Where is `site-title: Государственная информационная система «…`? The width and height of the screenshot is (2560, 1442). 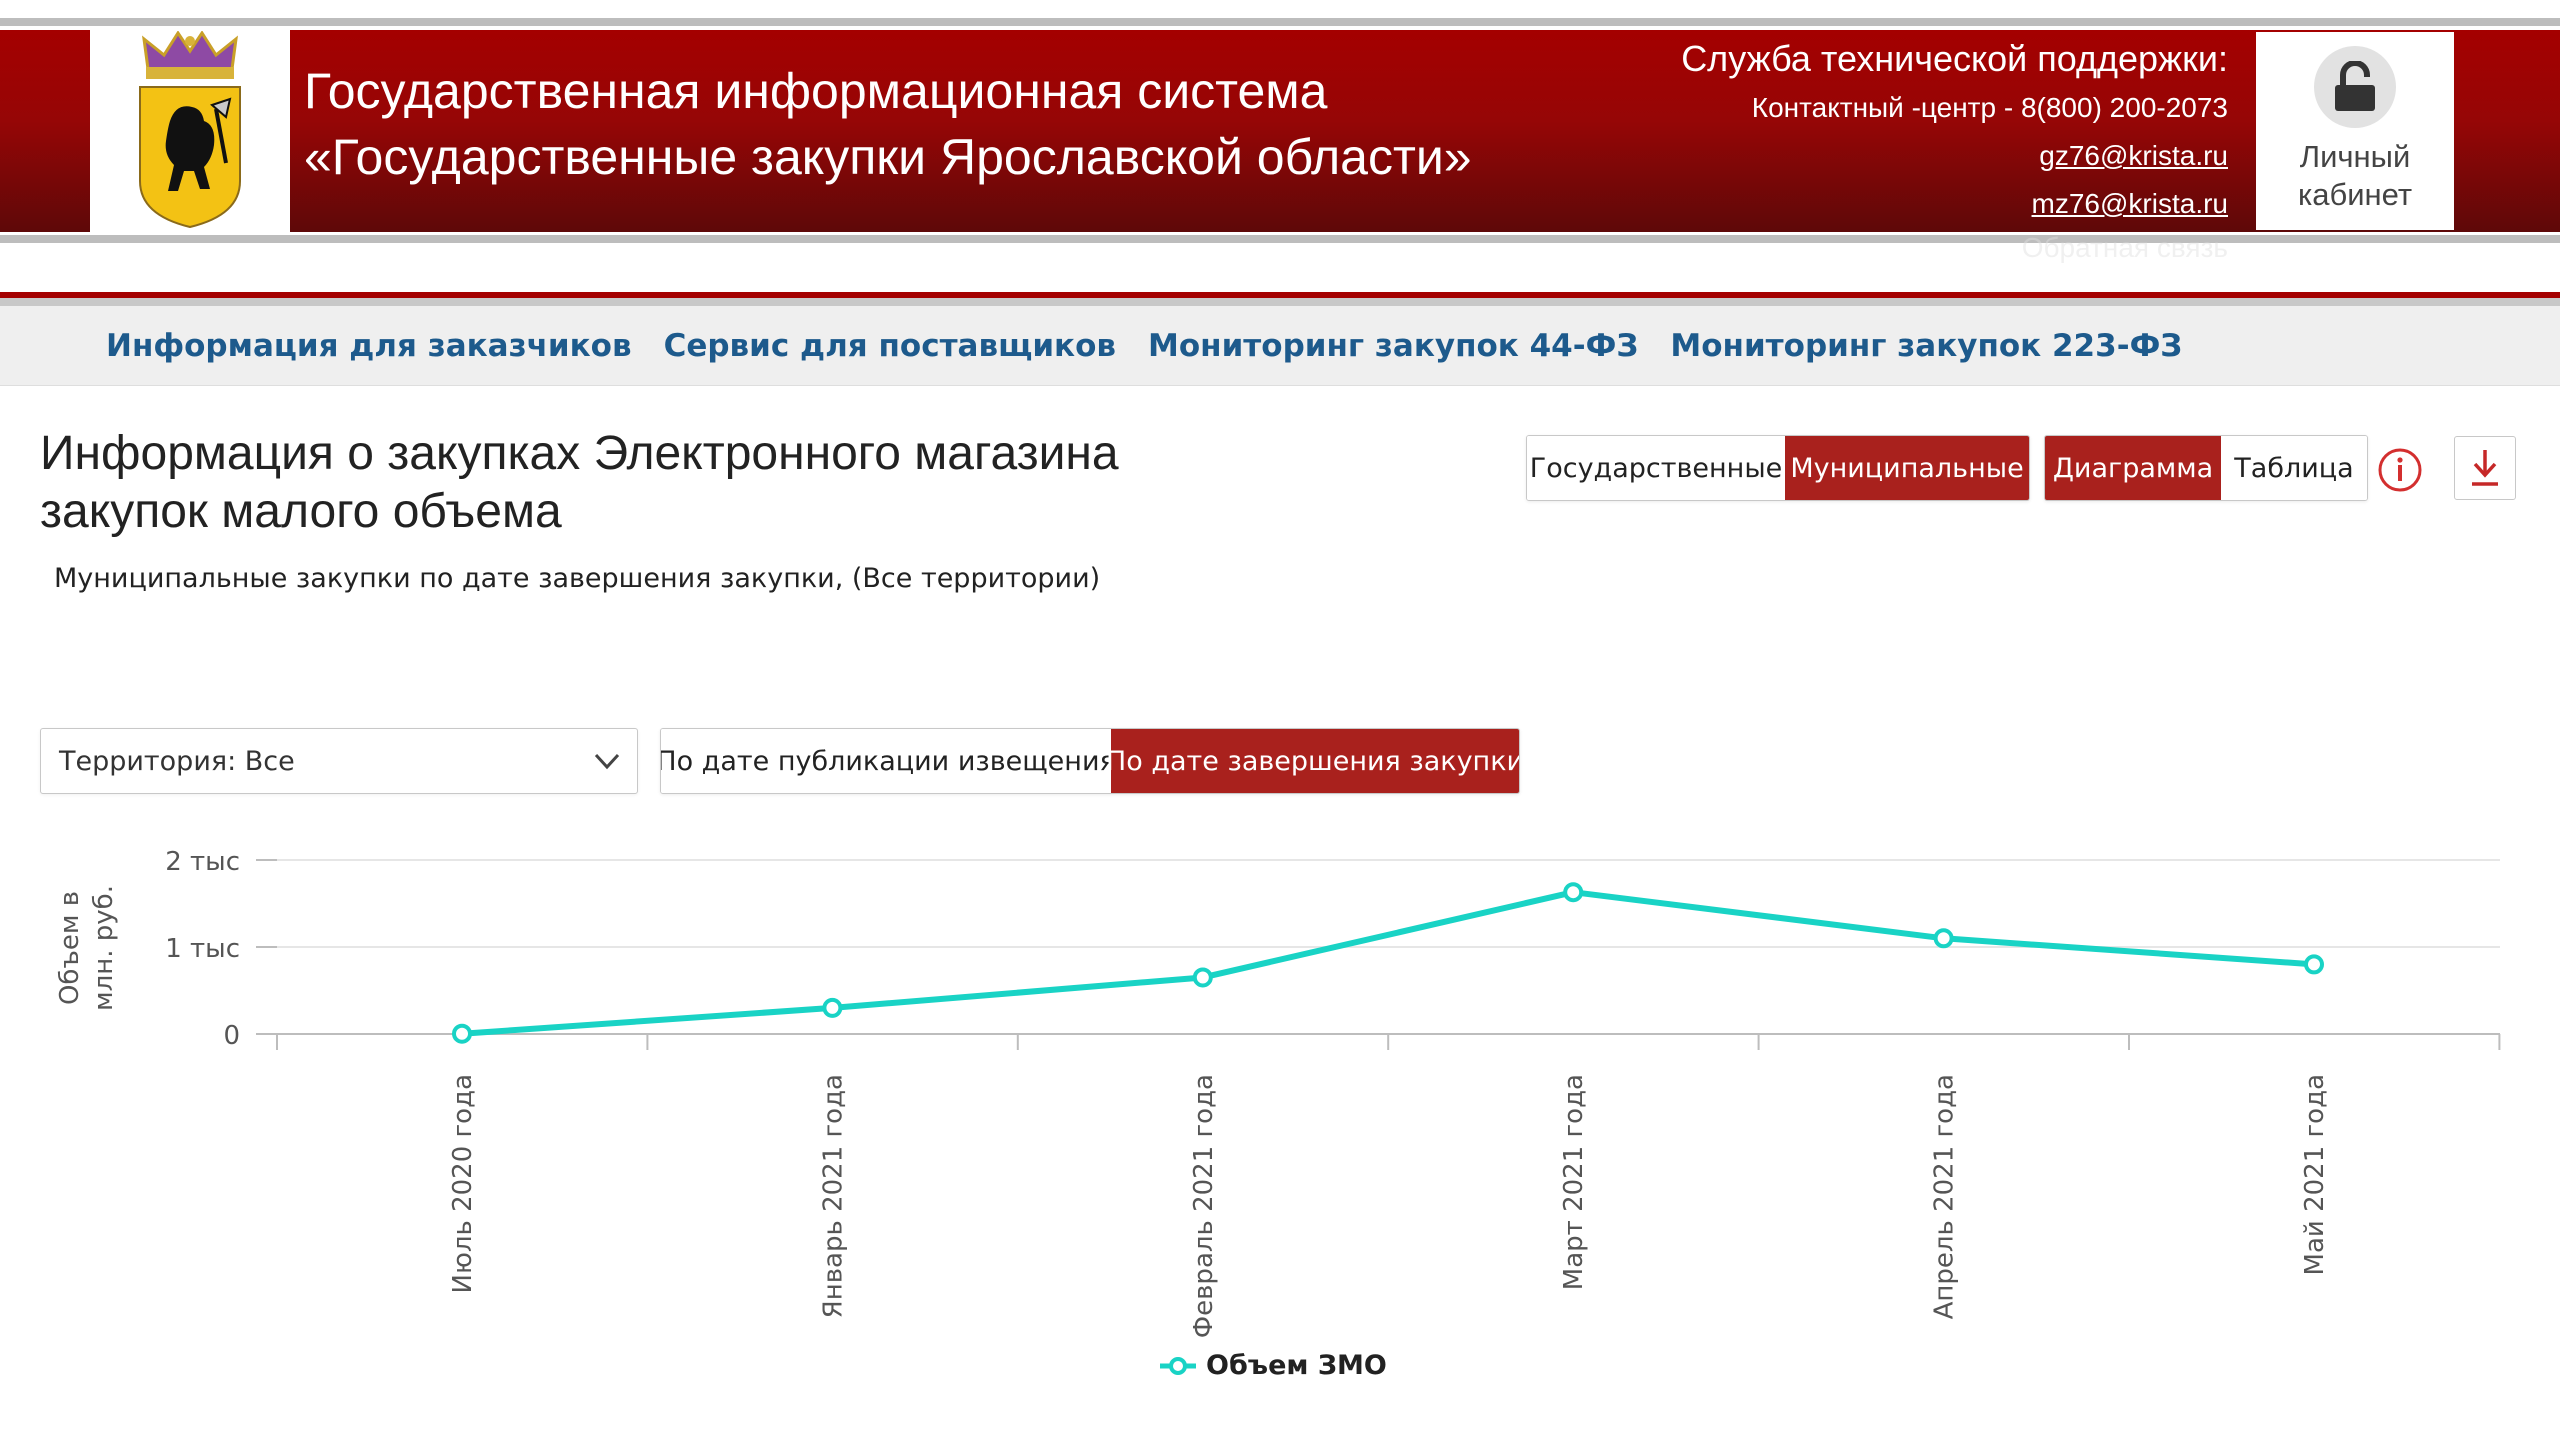
site-title: Государственная информационная система «… is located at coordinates (888, 124).